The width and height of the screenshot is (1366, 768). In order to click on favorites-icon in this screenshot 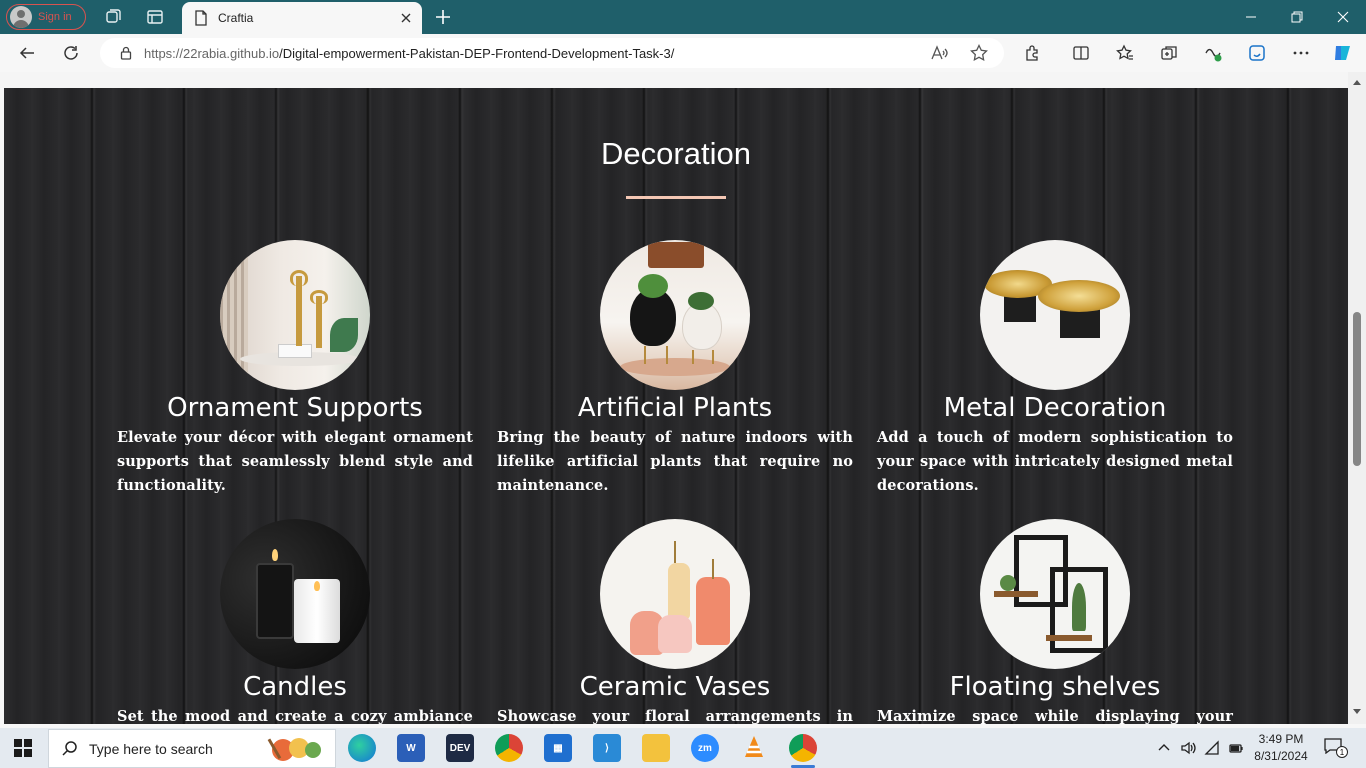, I will do `click(1125, 53)`.